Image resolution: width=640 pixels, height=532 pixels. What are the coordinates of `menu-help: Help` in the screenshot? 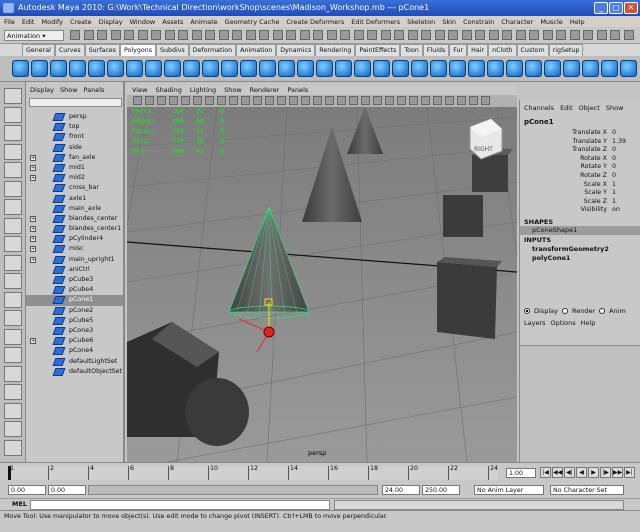 It's located at (577, 22).